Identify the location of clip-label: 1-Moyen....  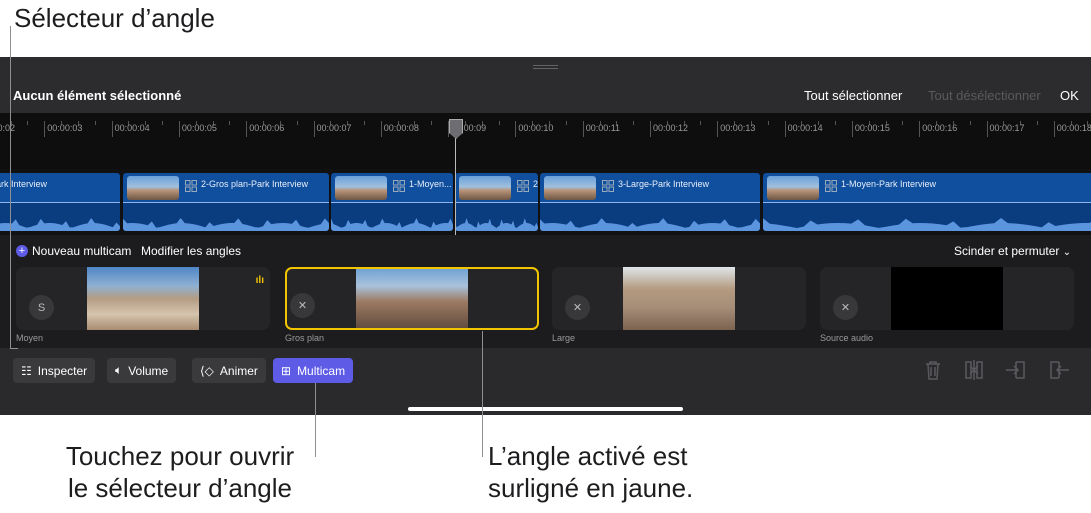
(430, 184).